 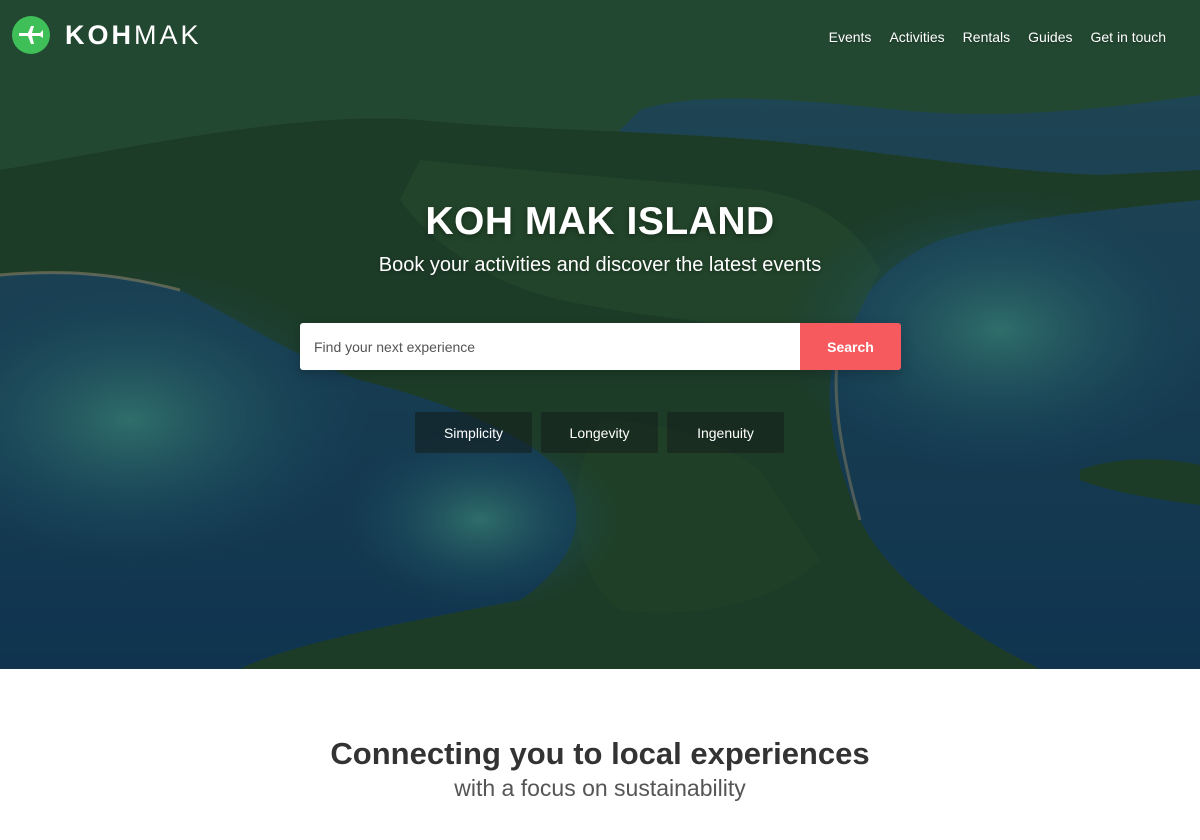 I want to click on hero-title: KOH MAK ISLAND, so click(x=600, y=221).